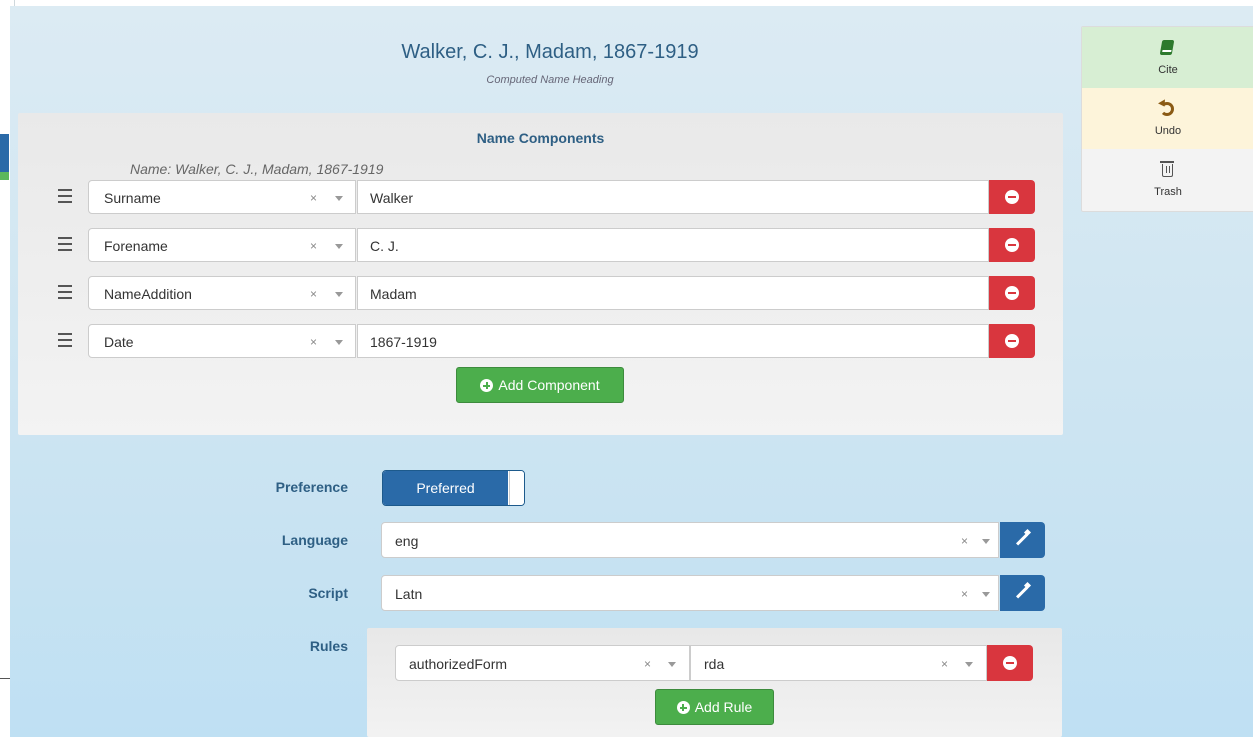 This screenshot has width=1253, height=737. Describe the element at coordinates (132, 198) in the screenshot. I see `component-type-value: Surname` at that location.